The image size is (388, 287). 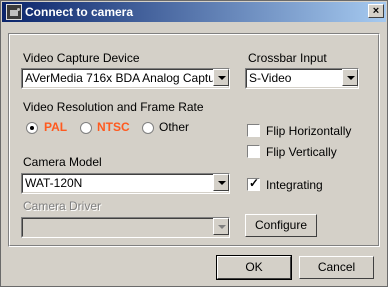 What do you see at coordinates (79, 12) in the screenshot?
I see `window-title: Connect to camera` at bounding box center [79, 12].